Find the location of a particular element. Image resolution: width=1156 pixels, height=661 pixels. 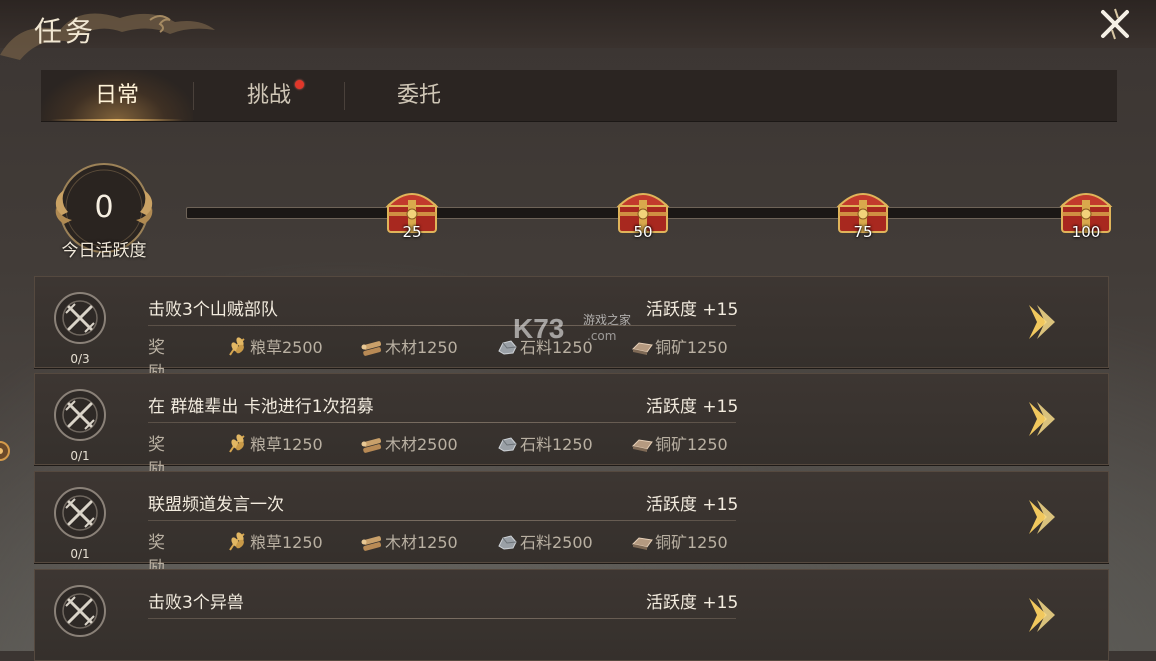

page-title: 任务 is located at coordinates (65, 31).